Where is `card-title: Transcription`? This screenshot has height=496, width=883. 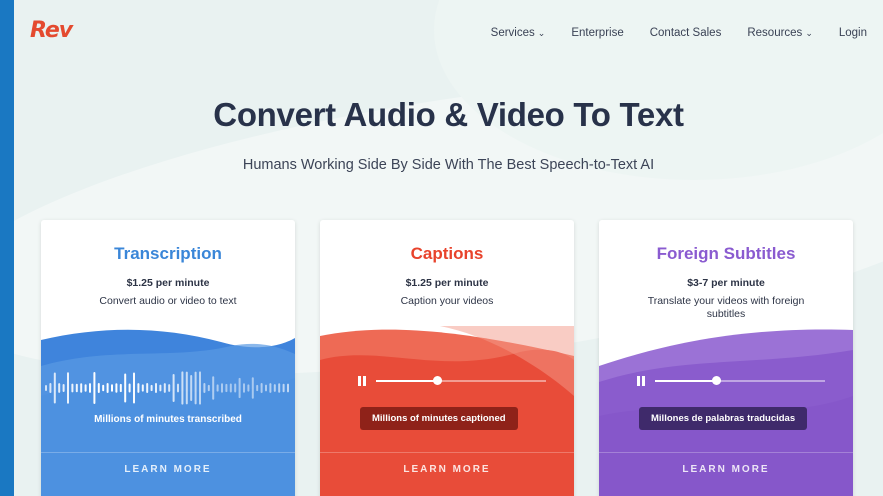
card-title: Transcription is located at coordinates (168, 253).